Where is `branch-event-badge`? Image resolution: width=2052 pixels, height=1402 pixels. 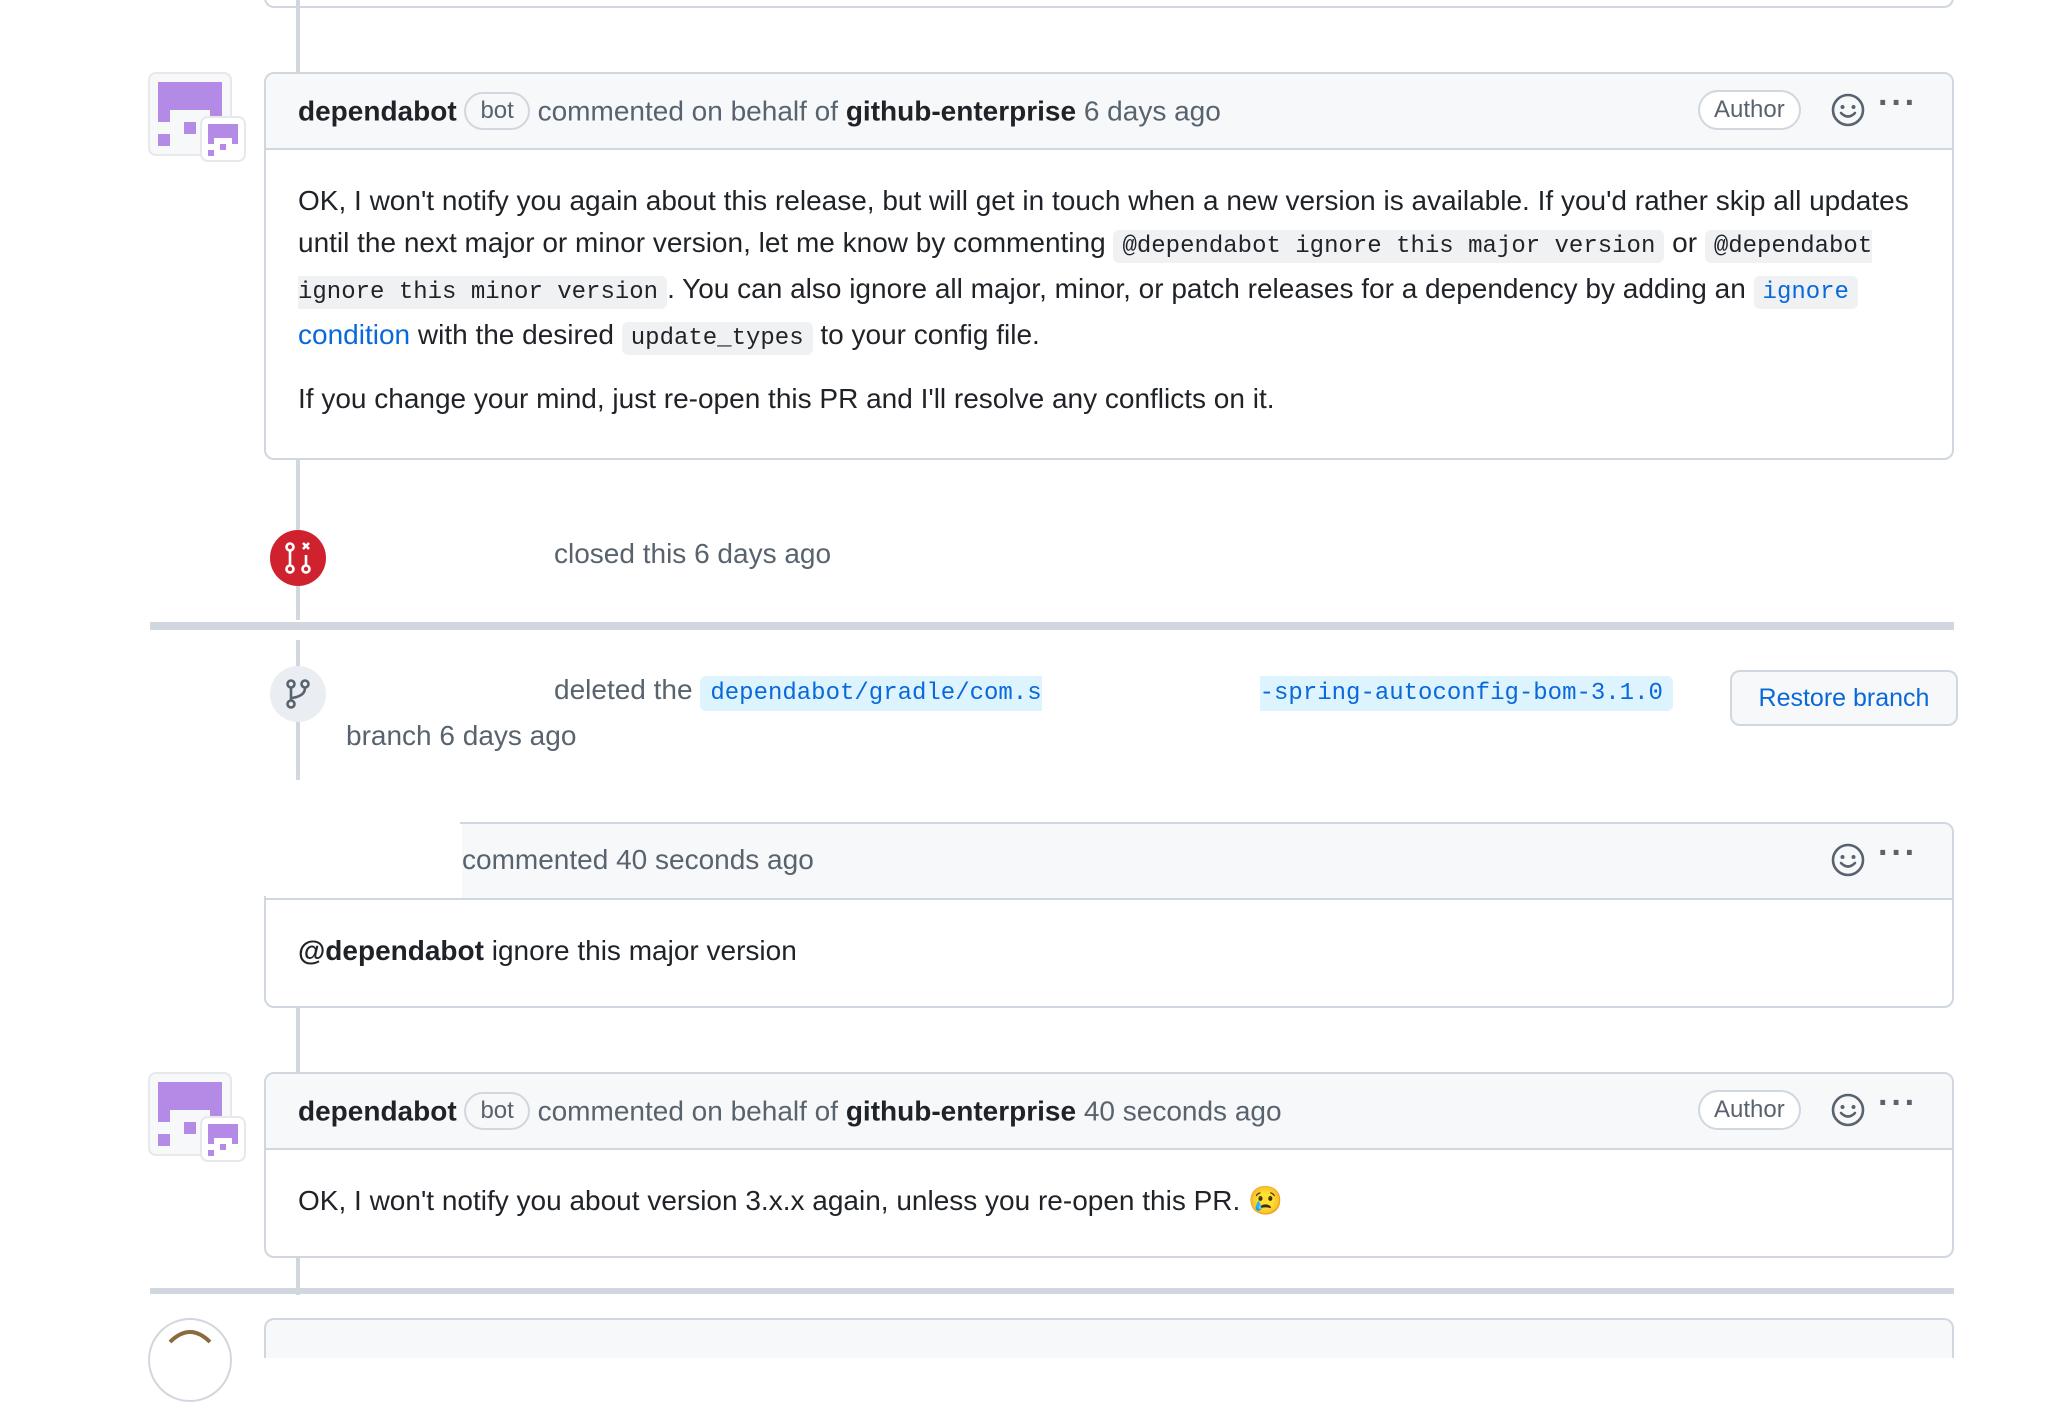
branch-event-badge is located at coordinates (298, 694).